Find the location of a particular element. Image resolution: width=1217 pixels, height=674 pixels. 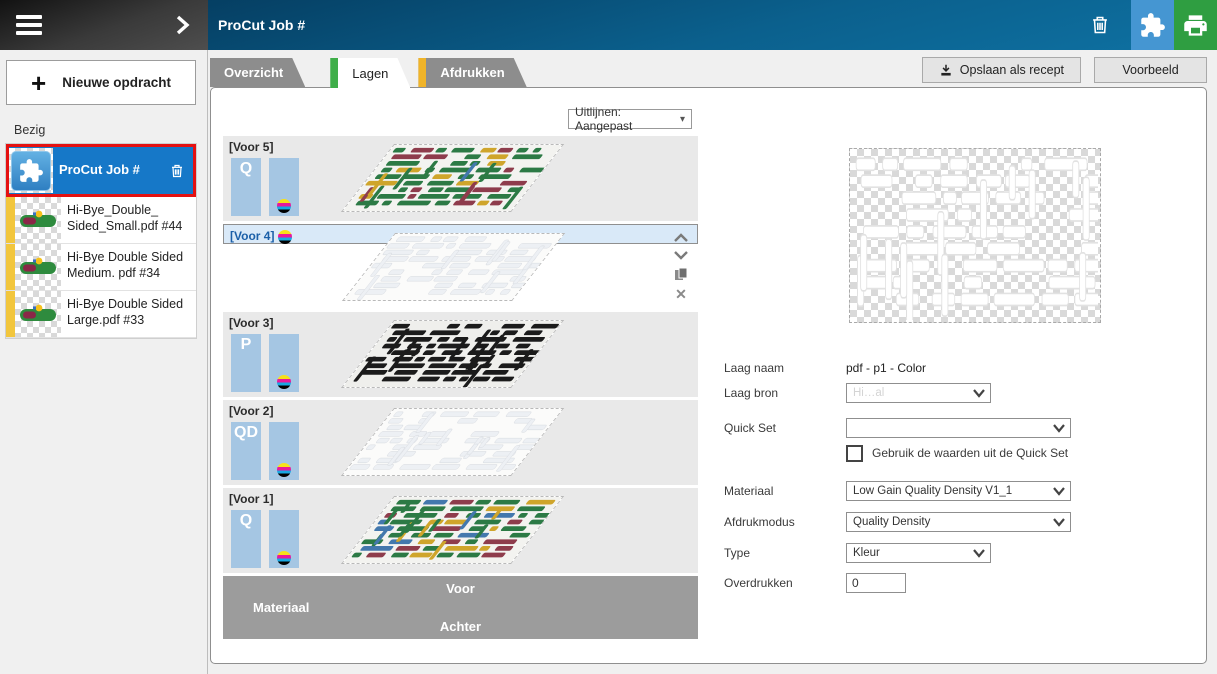

type-label: Type is located at coordinates (737, 553).